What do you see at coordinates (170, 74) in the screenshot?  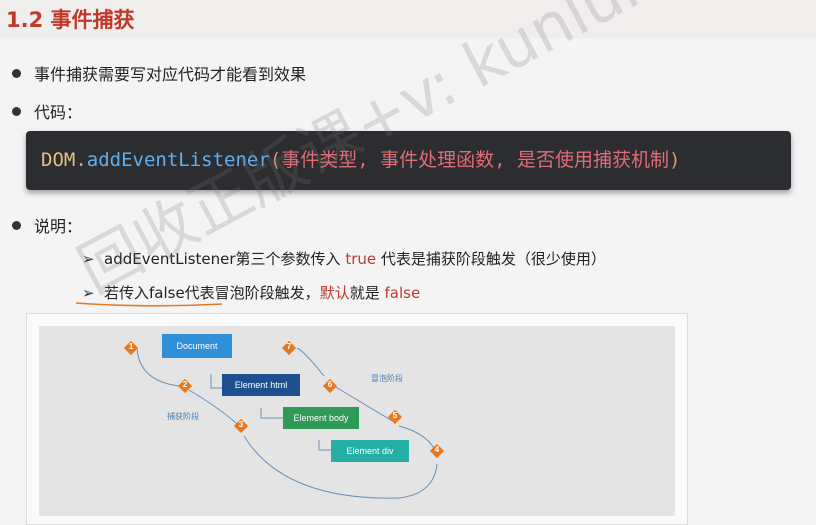 I see `bullet-text: 事件捕获需要写对应代码才能看到效果` at bounding box center [170, 74].